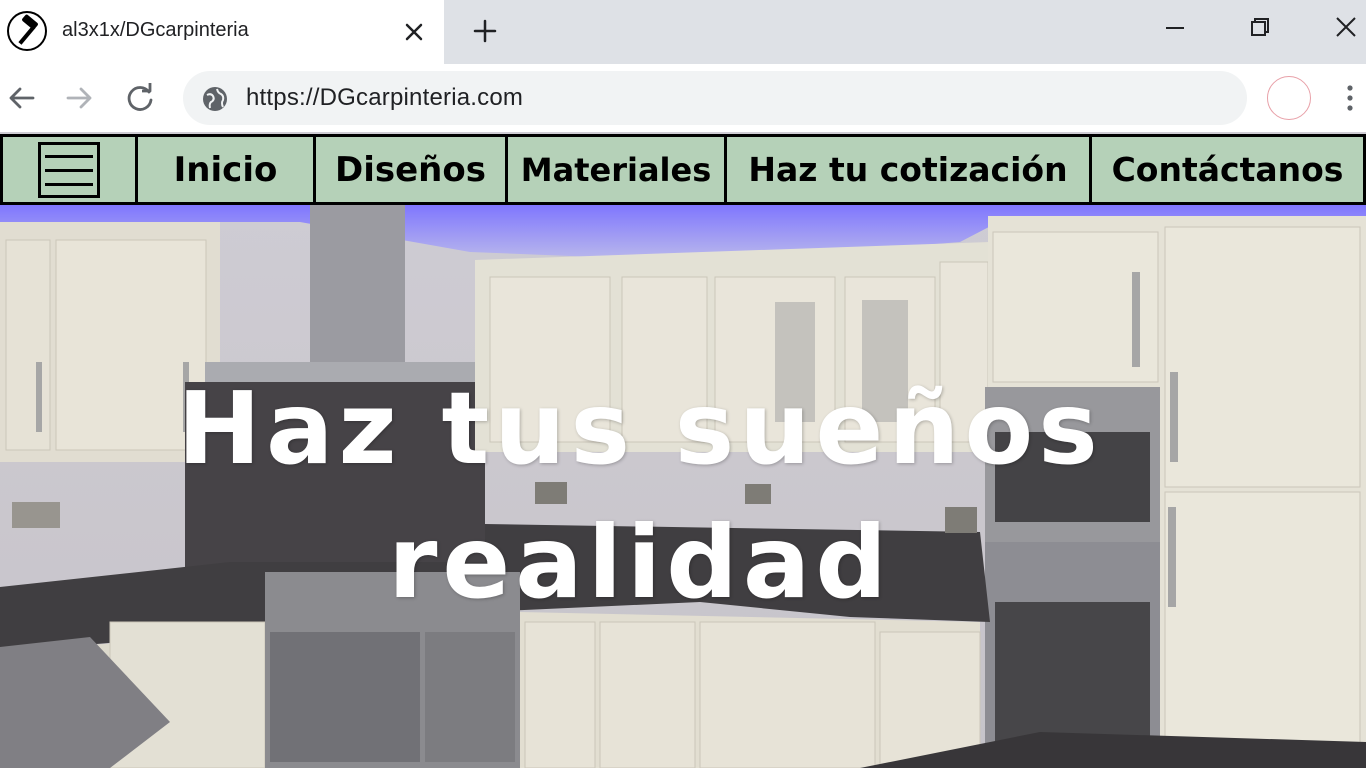 The image size is (1366, 768). Describe the element at coordinates (215, 99) in the screenshot. I see `globe-icon` at that location.